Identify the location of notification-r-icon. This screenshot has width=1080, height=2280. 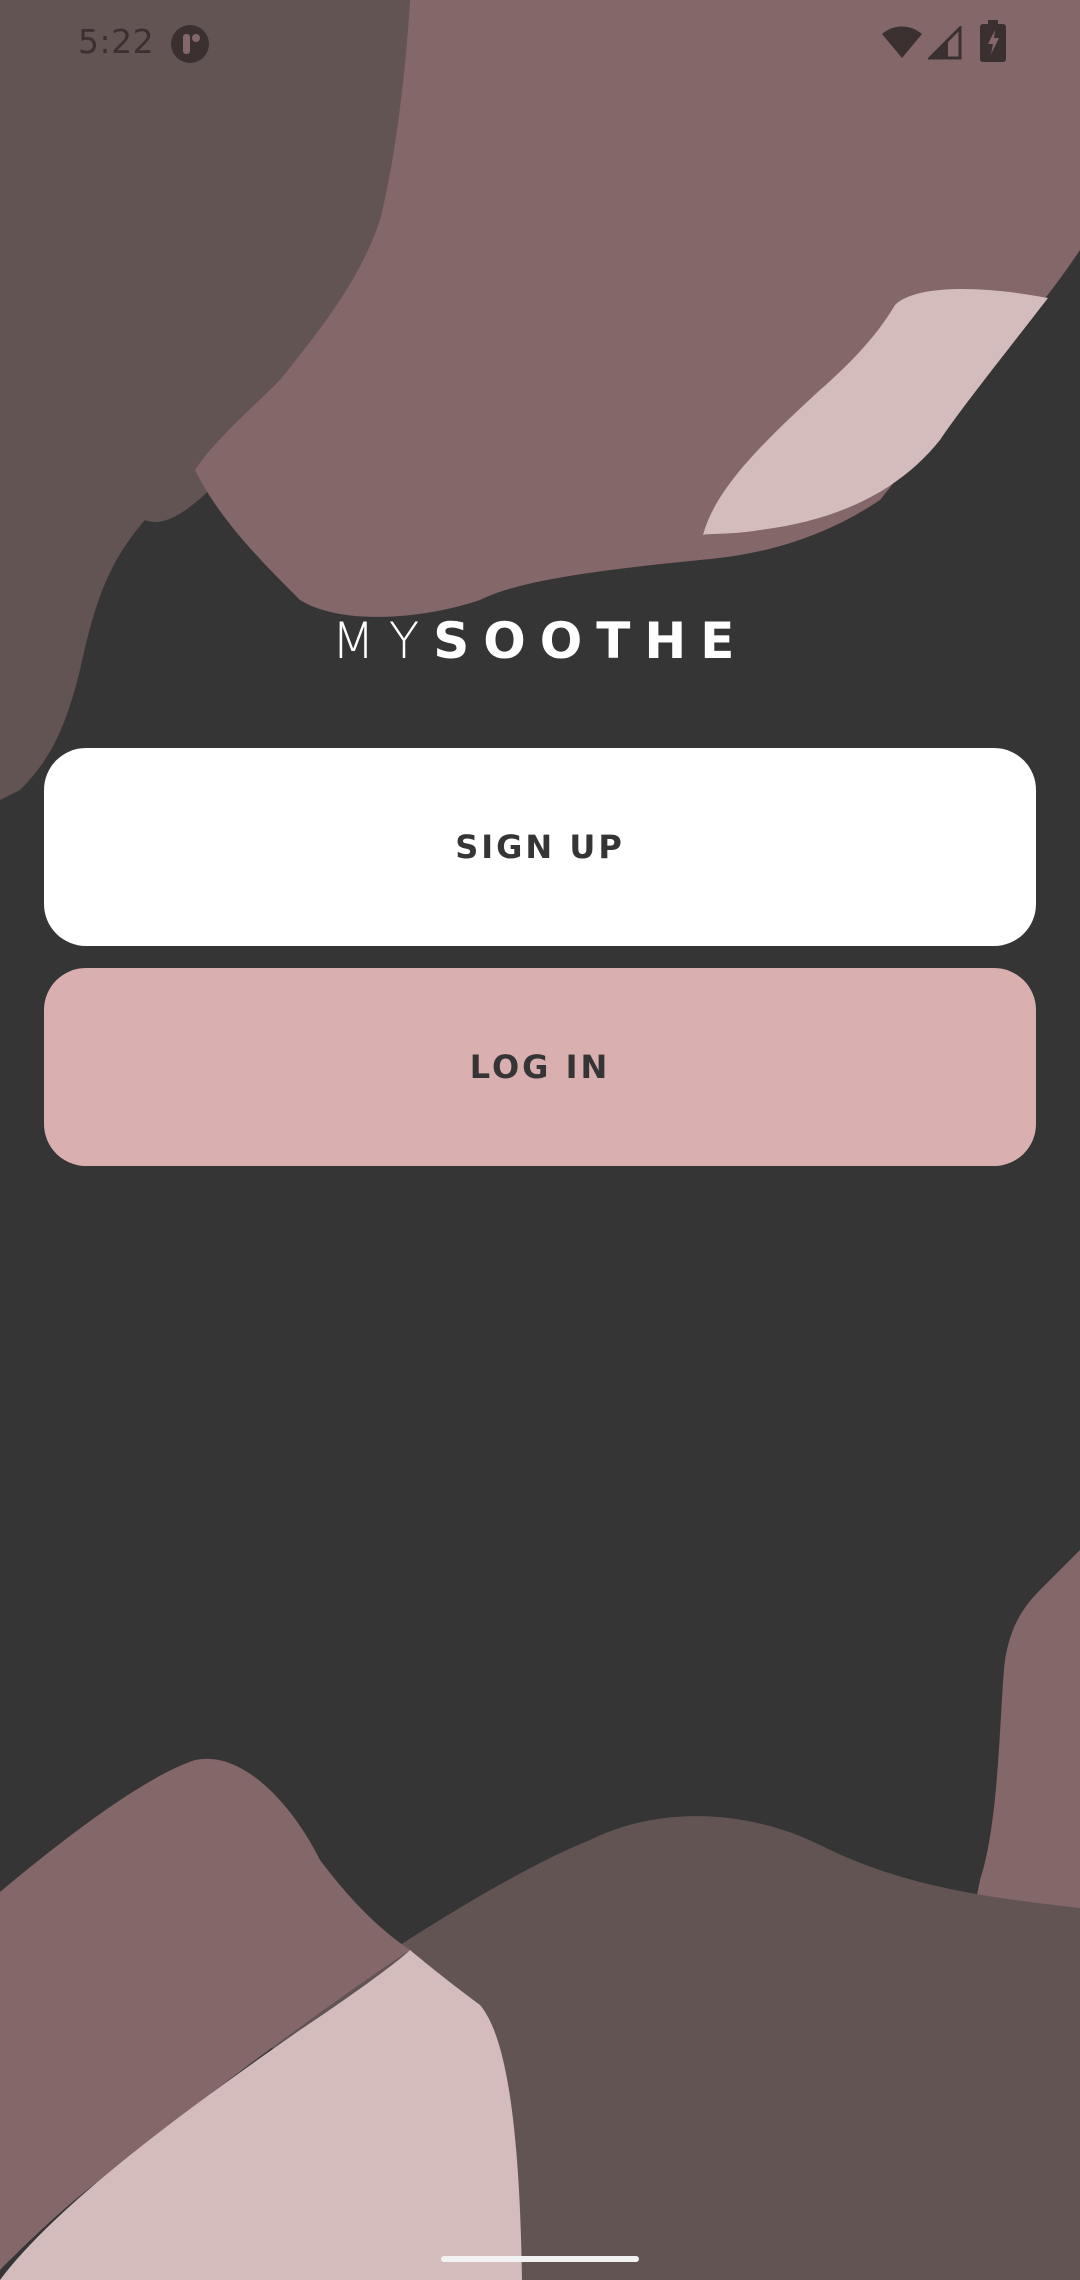
(190, 44).